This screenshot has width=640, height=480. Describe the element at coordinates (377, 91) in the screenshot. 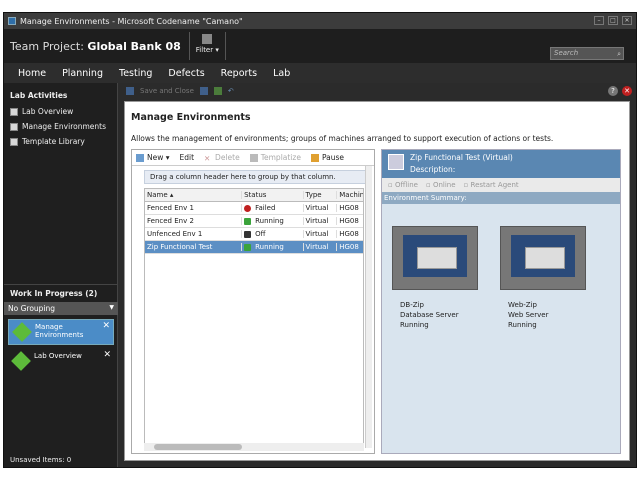

I see `main-toolbar: Save and Close ↶` at that location.